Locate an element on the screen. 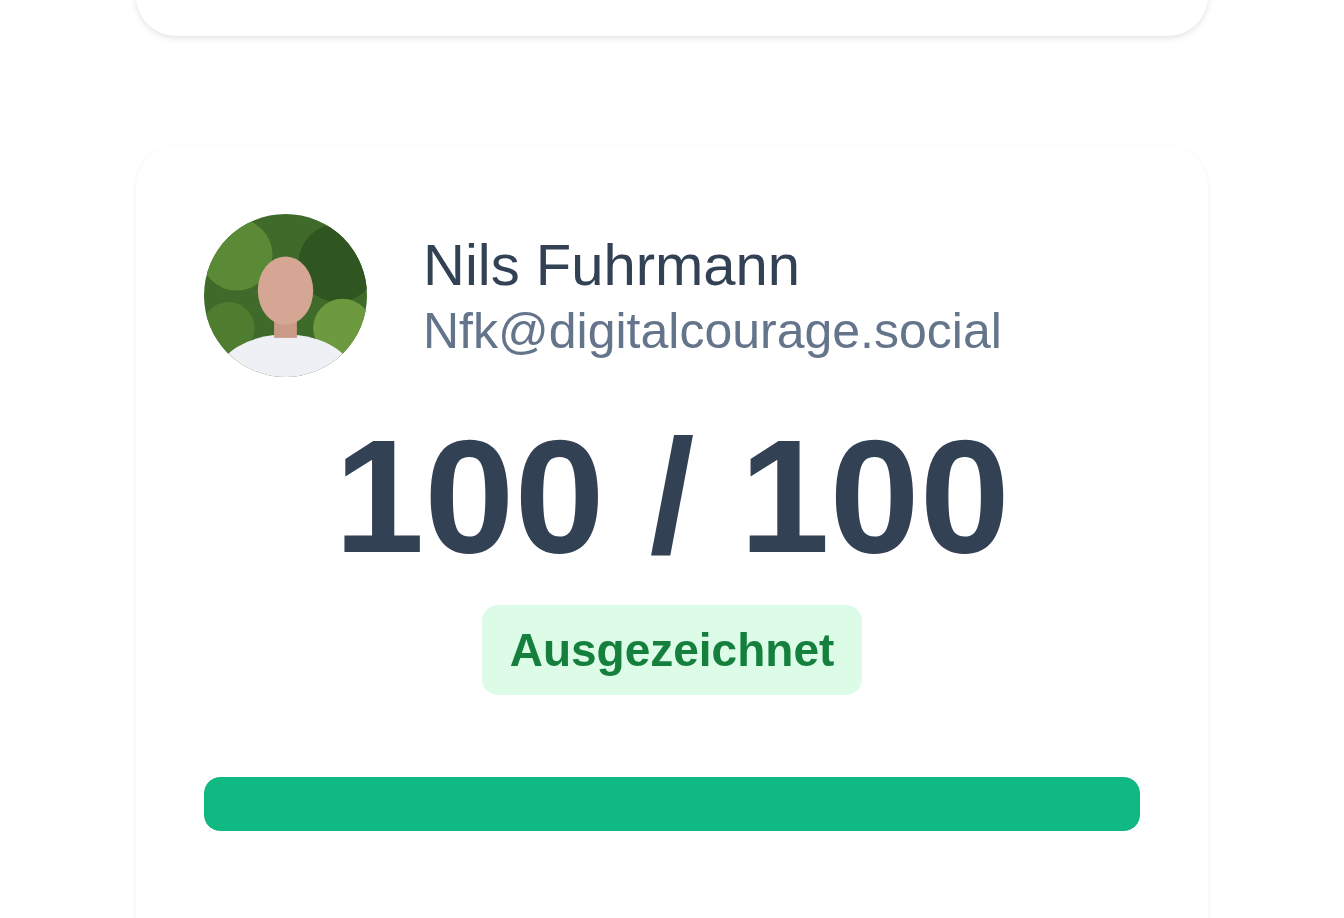 This screenshot has height=918, width=1344. user-handle: Nfk@digitalcourage.social is located at coordinates (712, 331).